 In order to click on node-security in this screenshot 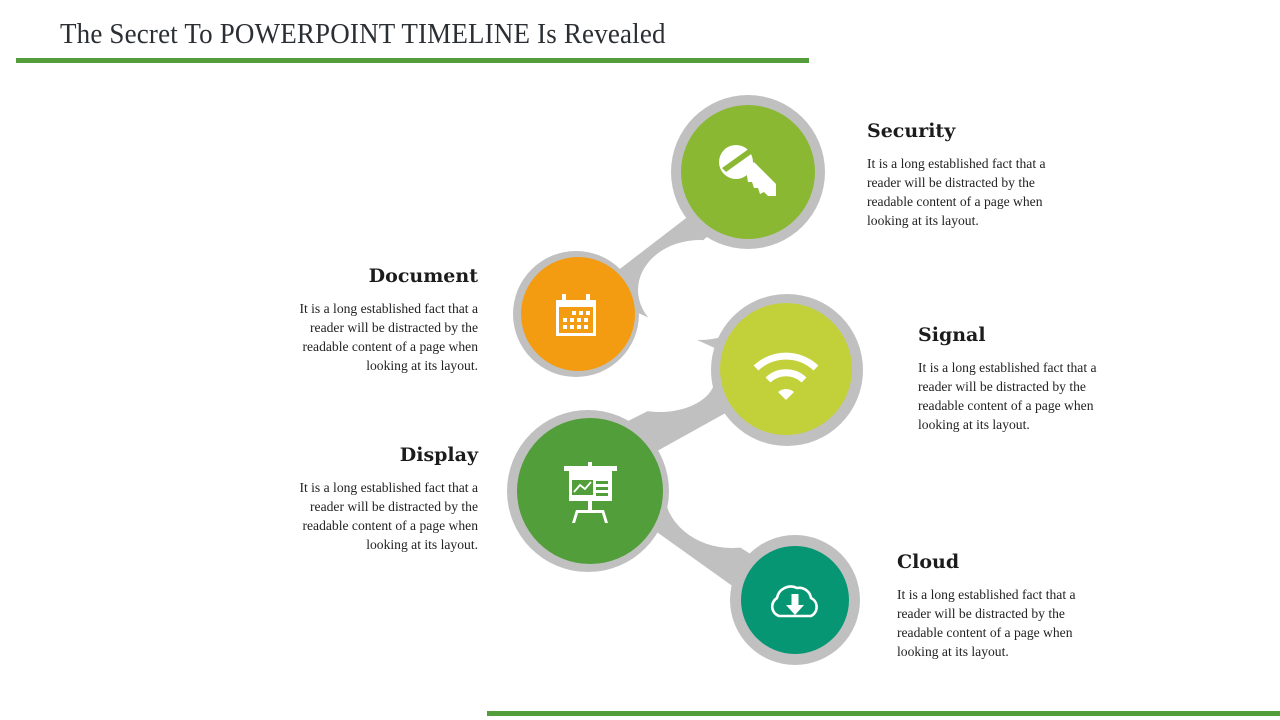, I will do `click(748, 172)`.